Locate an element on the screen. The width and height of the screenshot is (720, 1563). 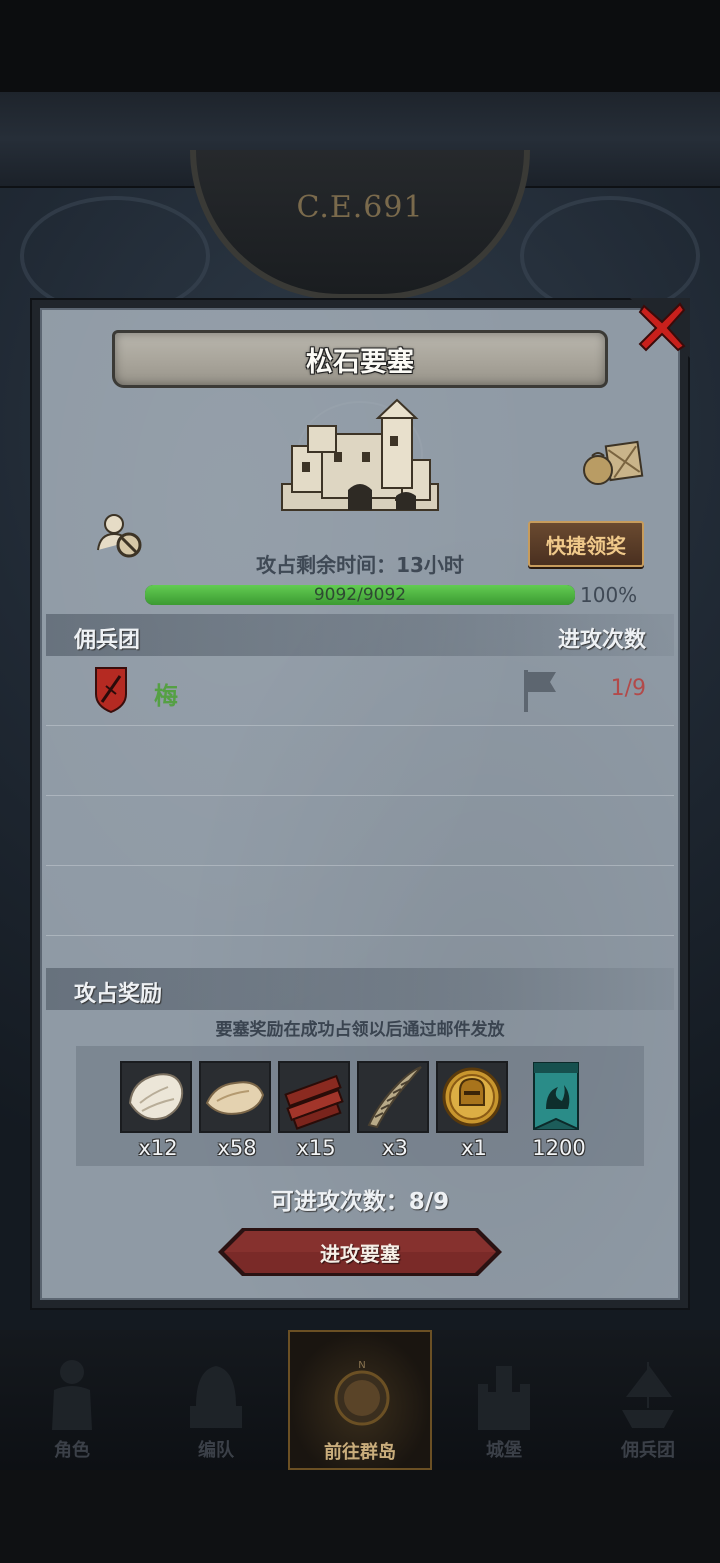
attacks-column-label: 进攻次数 is located at coordinates (601, 640).